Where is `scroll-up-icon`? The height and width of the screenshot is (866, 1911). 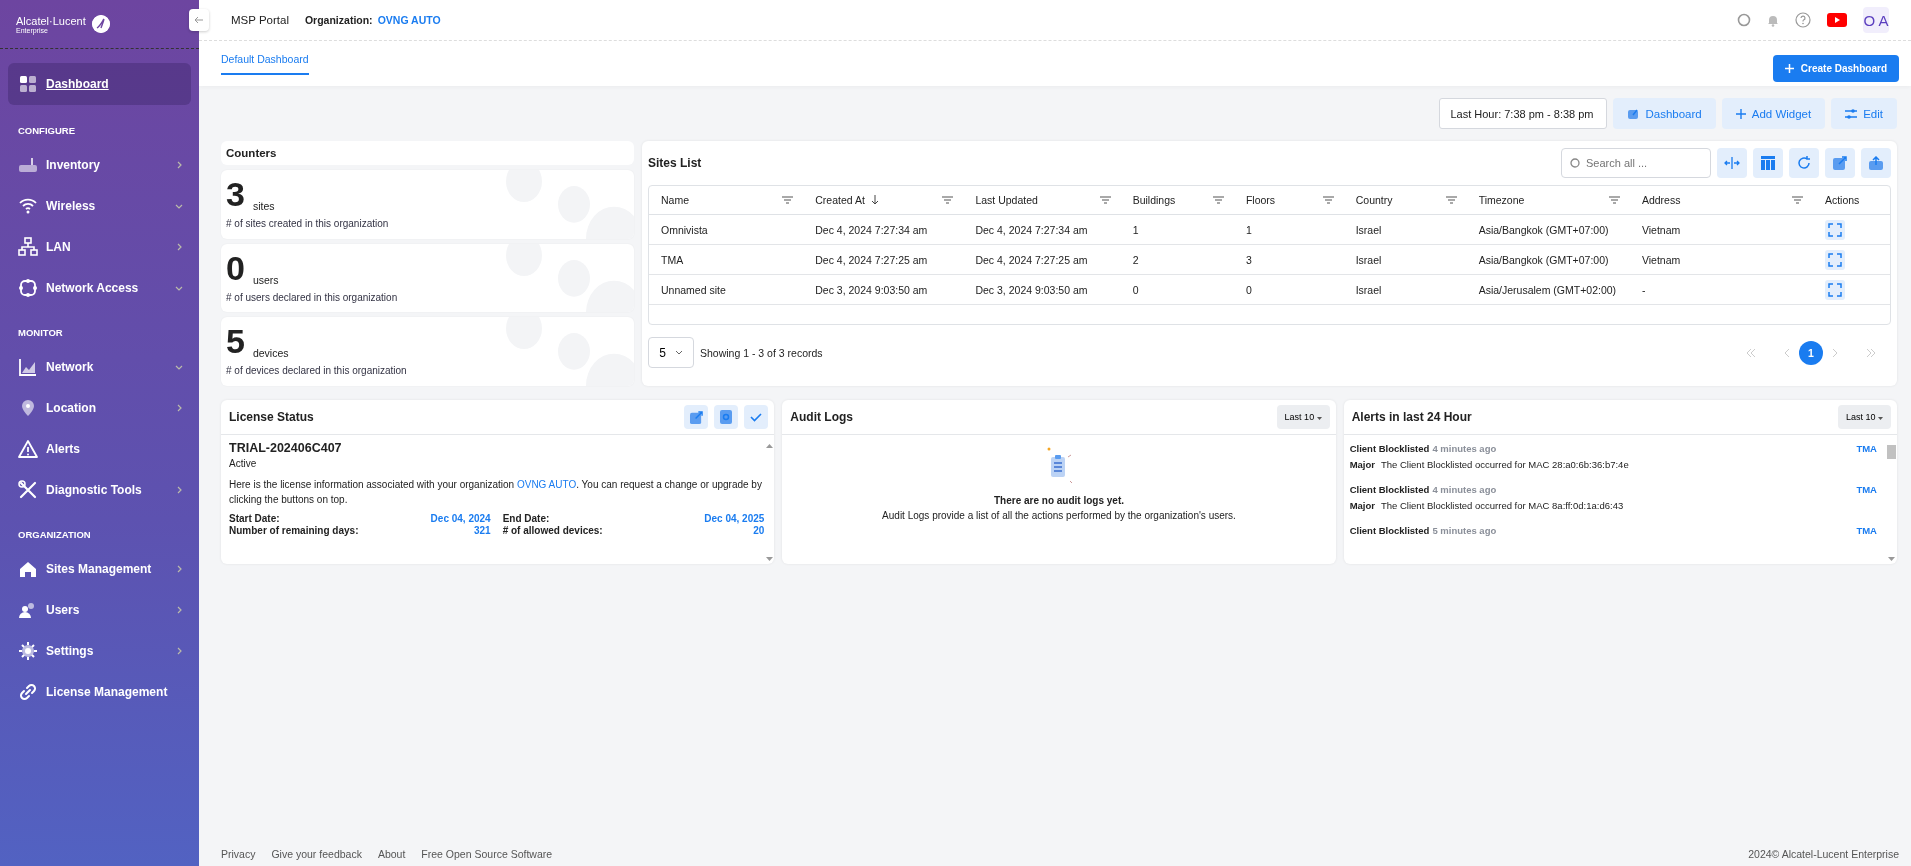
scroll-up-icon is located at coordinates (769, 445).